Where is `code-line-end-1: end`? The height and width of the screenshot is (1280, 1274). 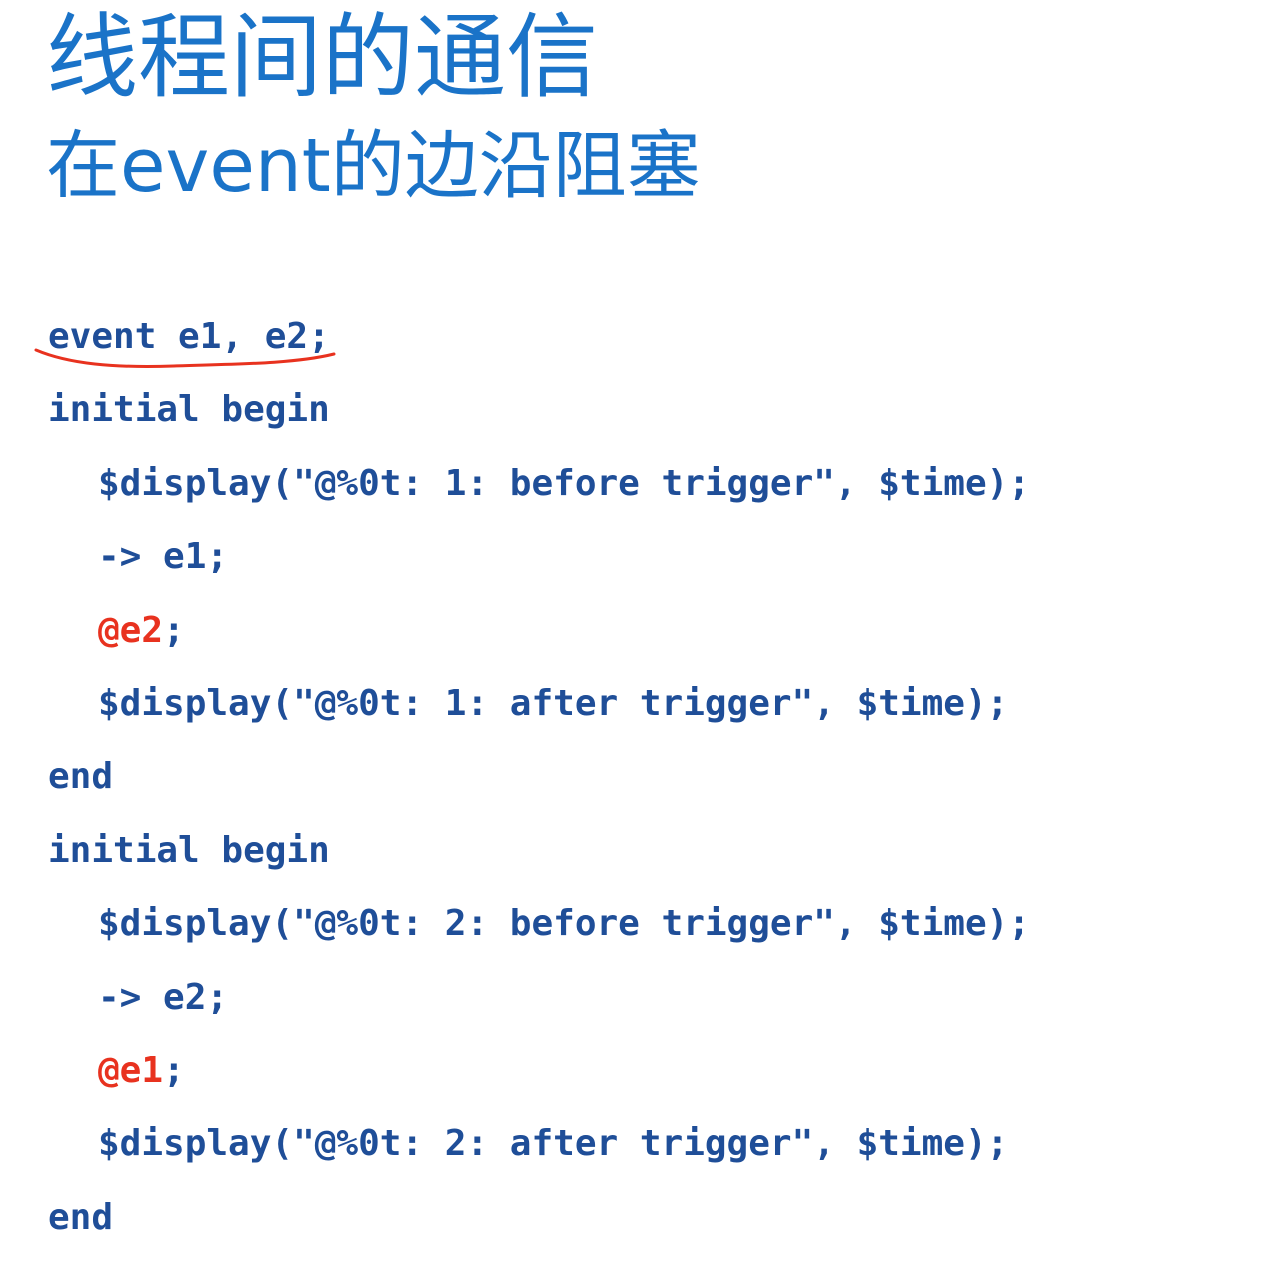
code-line-end-1: end is located at coordinates (81, 777).